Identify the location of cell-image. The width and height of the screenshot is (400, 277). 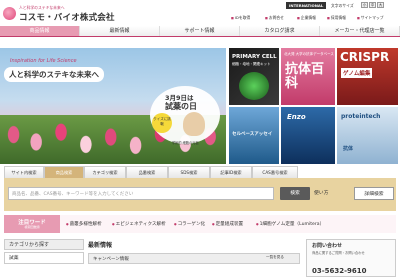
(254, 86).